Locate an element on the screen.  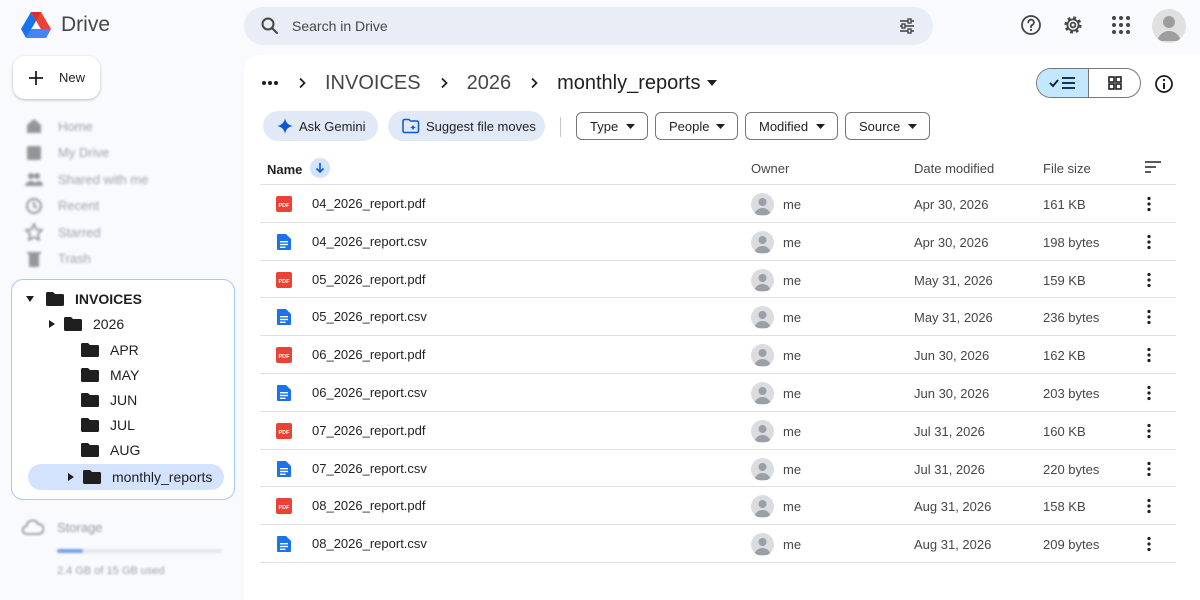
tree-item-label: INVOICES is located at coordinates (108, 298).